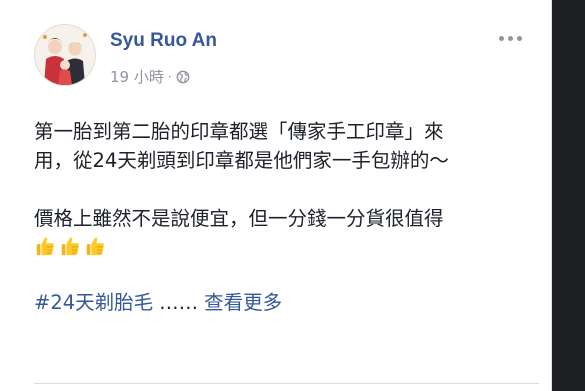  What do you see at coordinates (158, 300) in the screenshot?
I see `post-footer-line: #24天剃胎毛 …… 查看更多` at bounding box center [158, 300].